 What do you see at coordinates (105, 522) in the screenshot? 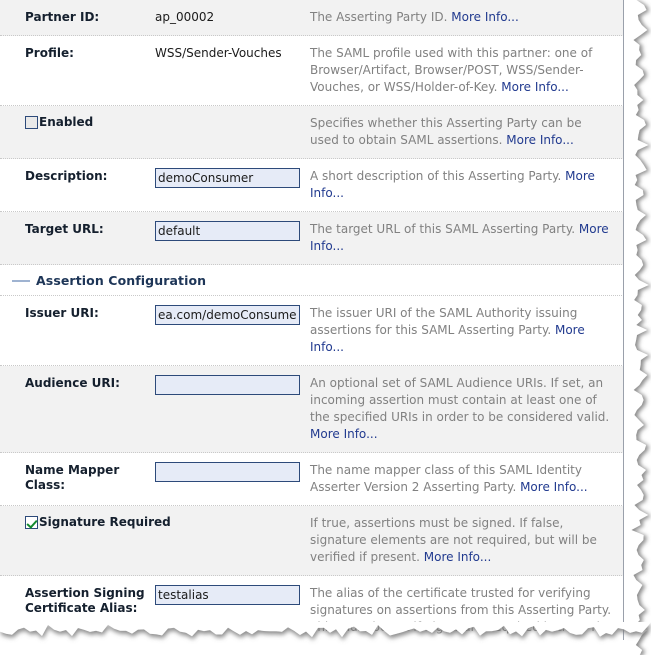
I see `checkbox-label-signature-required: Signature Required` at bounding box center [105, 522].